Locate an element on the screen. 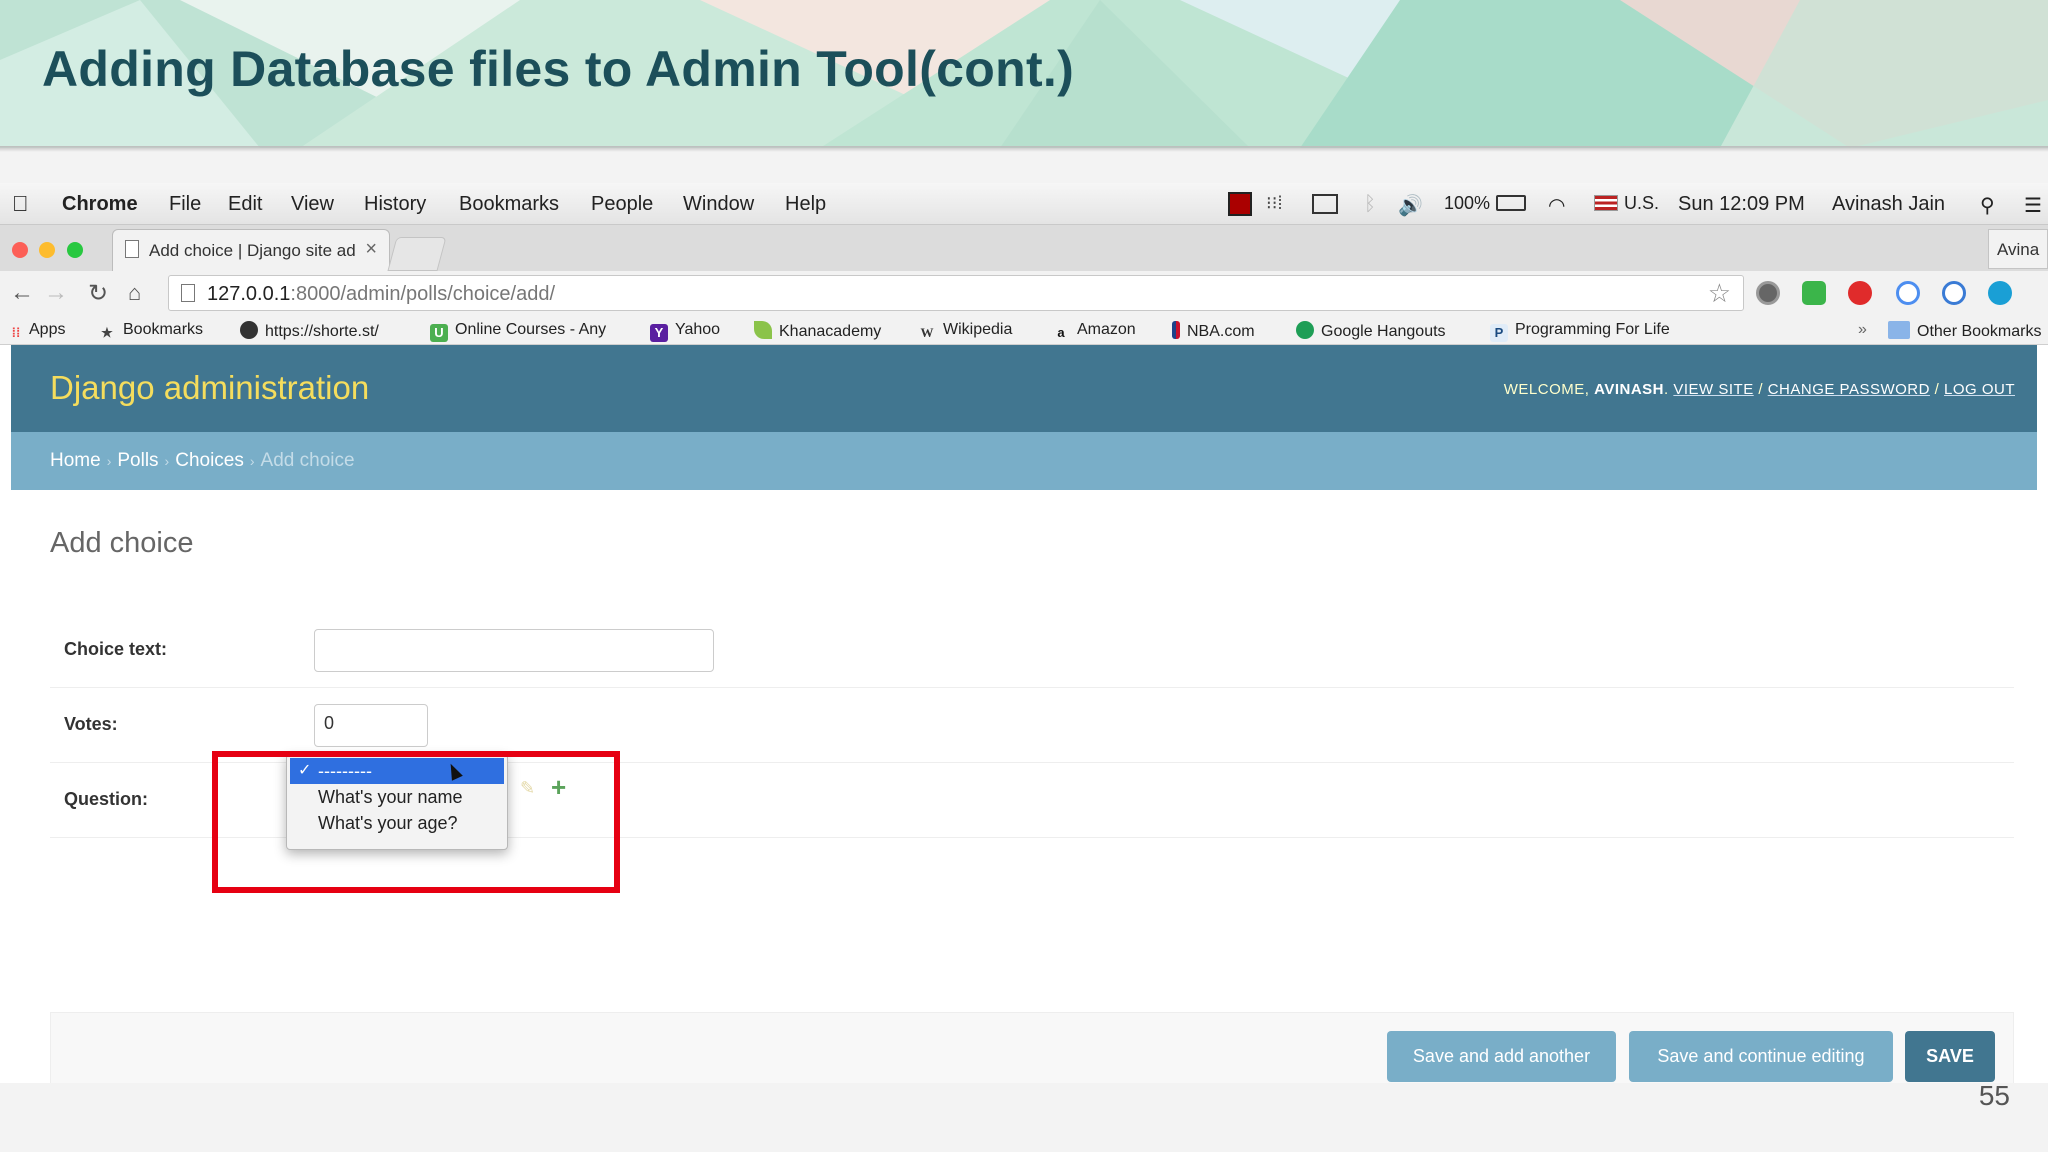  clock: Sun 12:09 PM is located at coordinates (1741, 204).